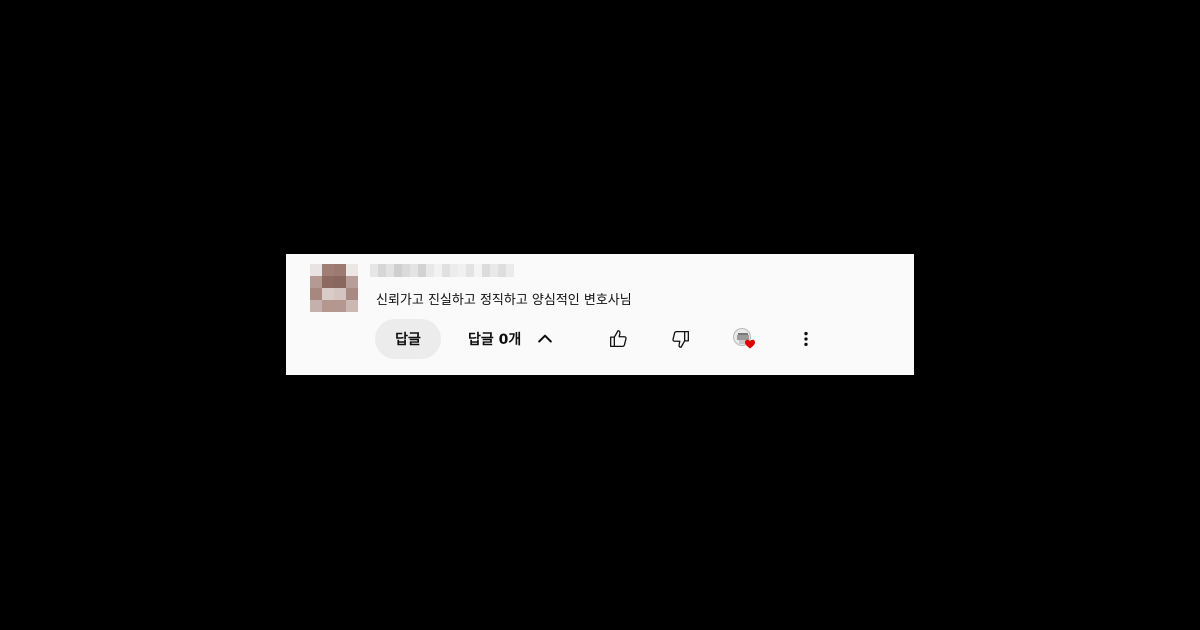 This screenshot has width=1200, height=630. Describe the element at coordinates (750, 344) in the screenshot. I see `heart-icon` at that location.